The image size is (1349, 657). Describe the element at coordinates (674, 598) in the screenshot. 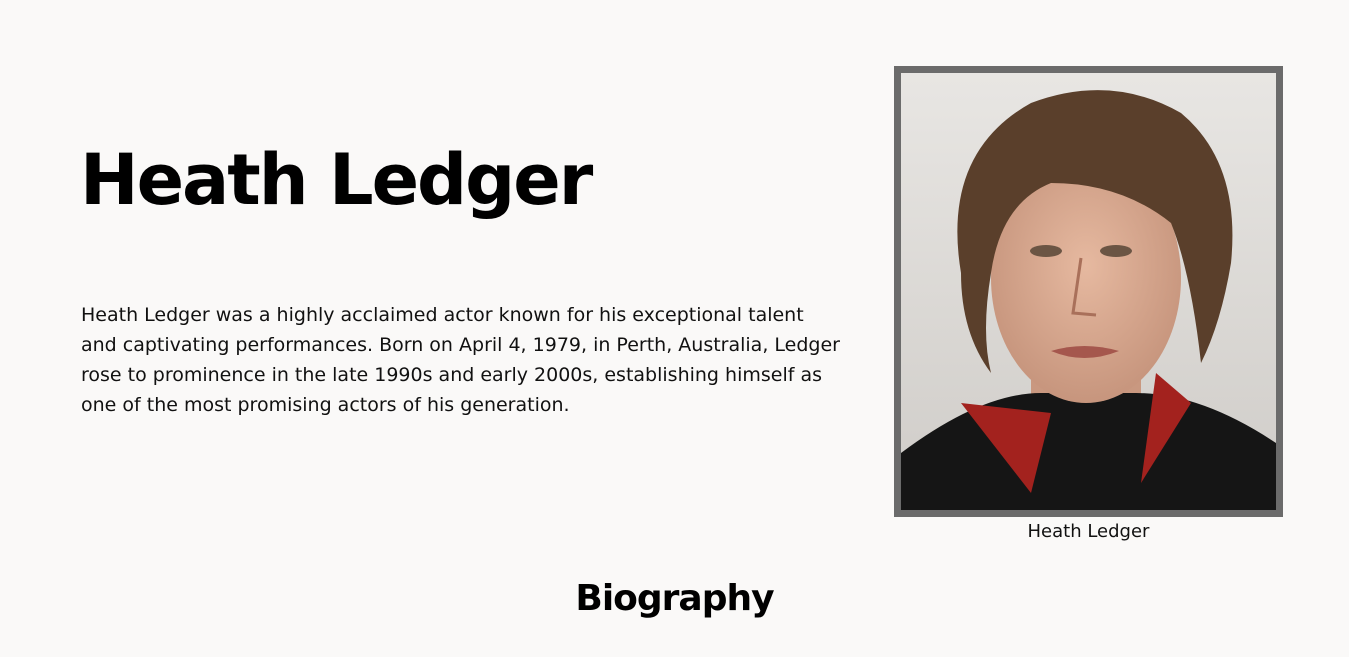

I see `biography-heading: Biography` at that location.